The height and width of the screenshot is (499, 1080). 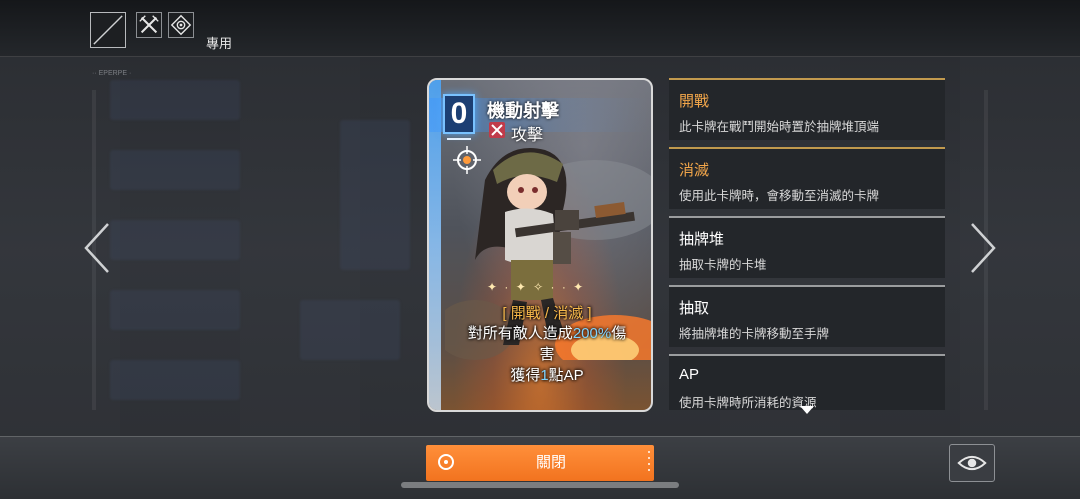 I want to click on system-home-indicator, so click(x=540, y=485).